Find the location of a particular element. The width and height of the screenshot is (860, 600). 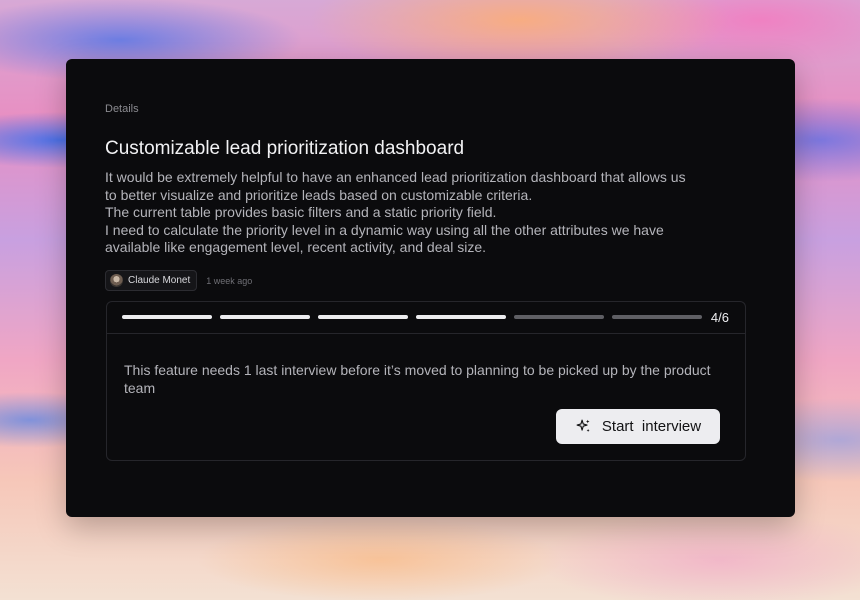

author-name: Claude Monet is located at coordinates (159, 280).